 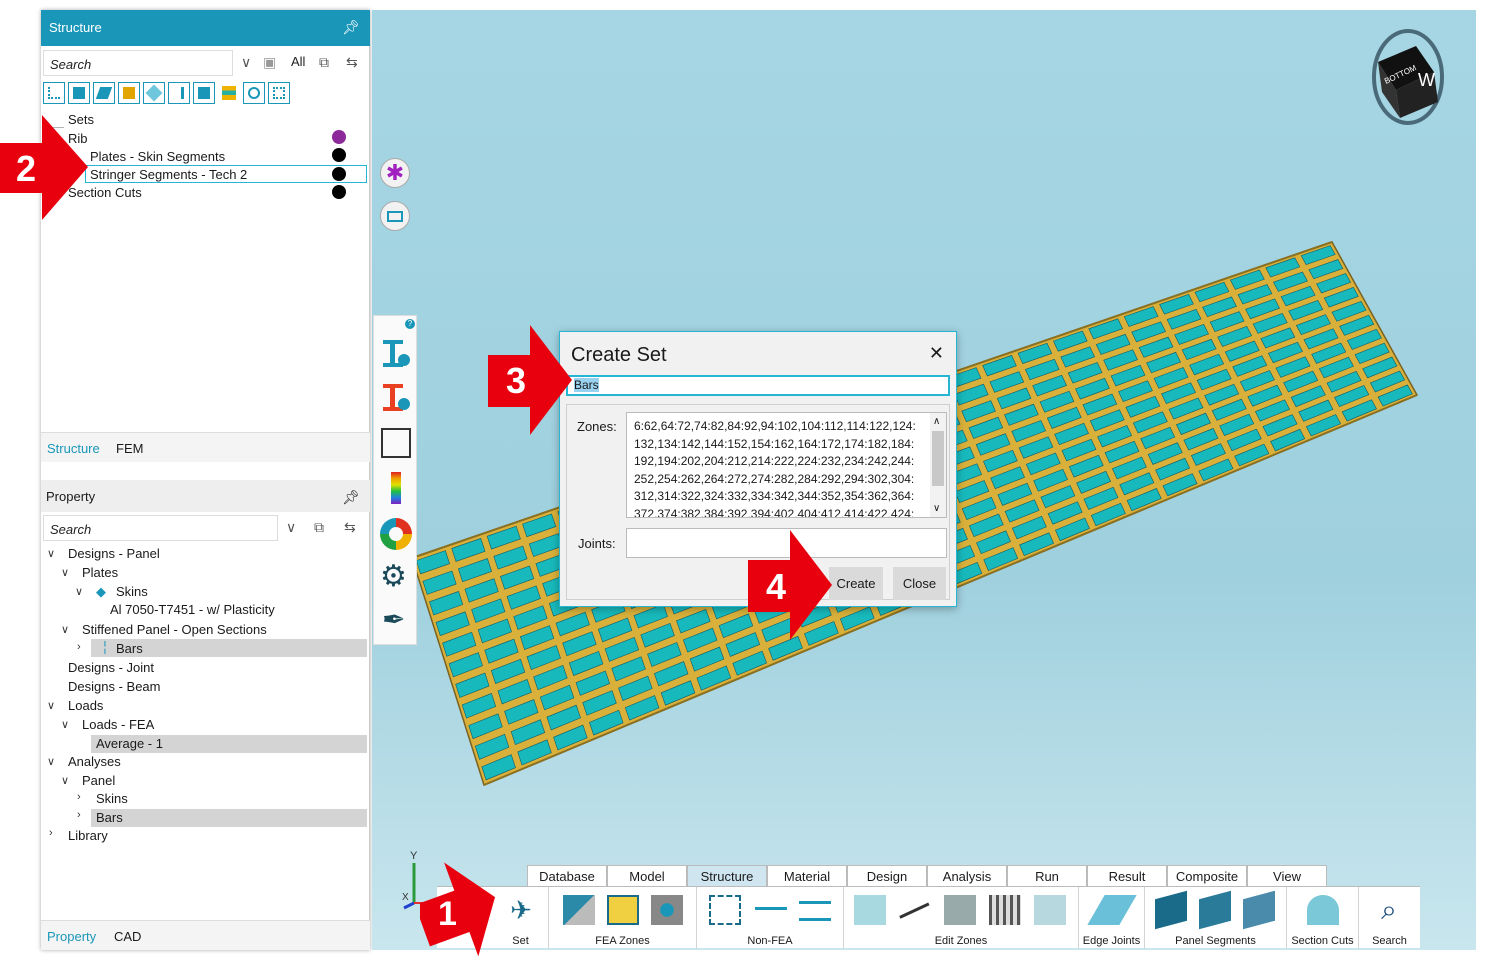 What do you see at coordinates (154, 93) in the screenshot?
I see `surface-icon` at bounding box center [154, 93].